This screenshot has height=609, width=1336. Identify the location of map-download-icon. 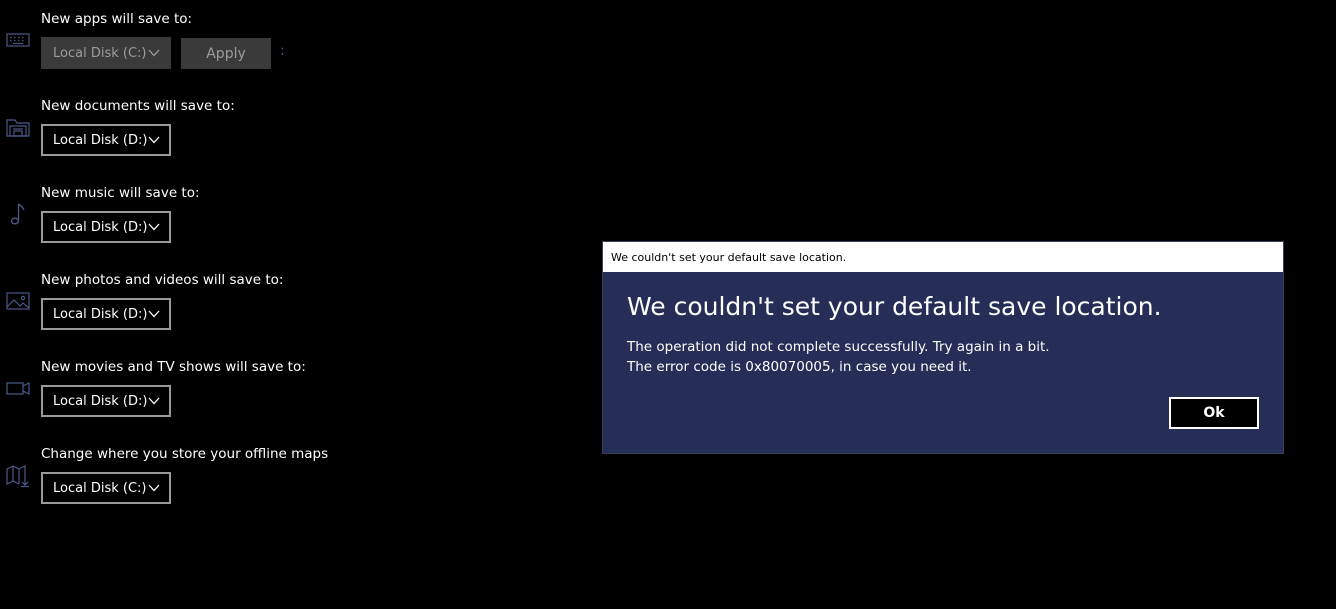
(18, 475).